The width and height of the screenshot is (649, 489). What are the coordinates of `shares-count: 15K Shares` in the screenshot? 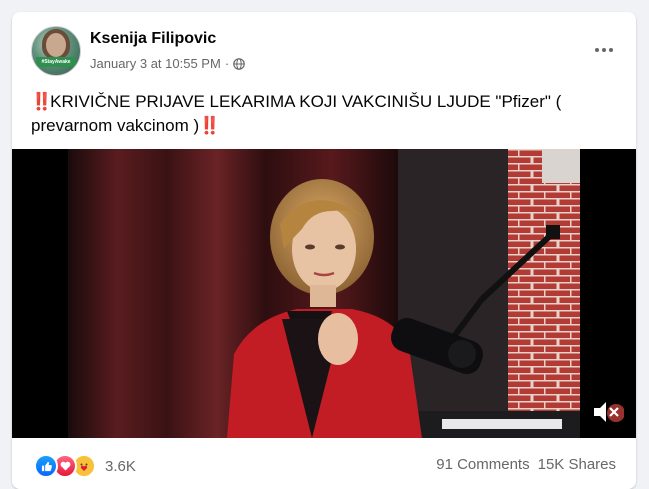 It's located at (577, 464).